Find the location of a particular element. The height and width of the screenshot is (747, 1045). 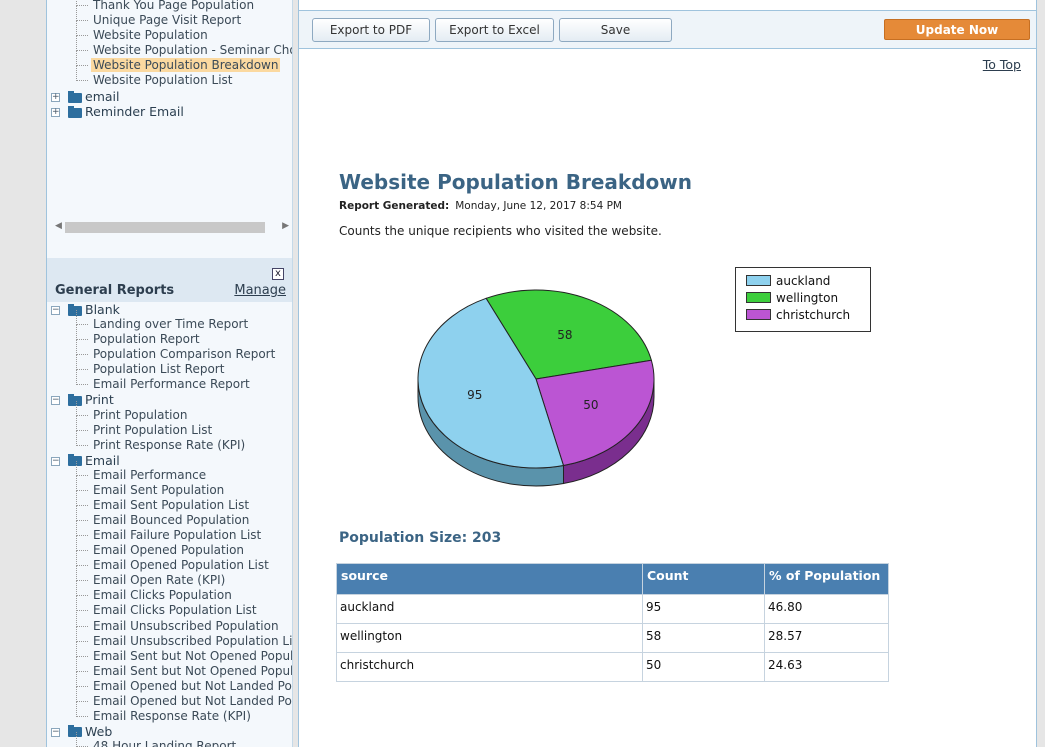

tree-item: Email Performance Report is located at coordinates (164, 381).